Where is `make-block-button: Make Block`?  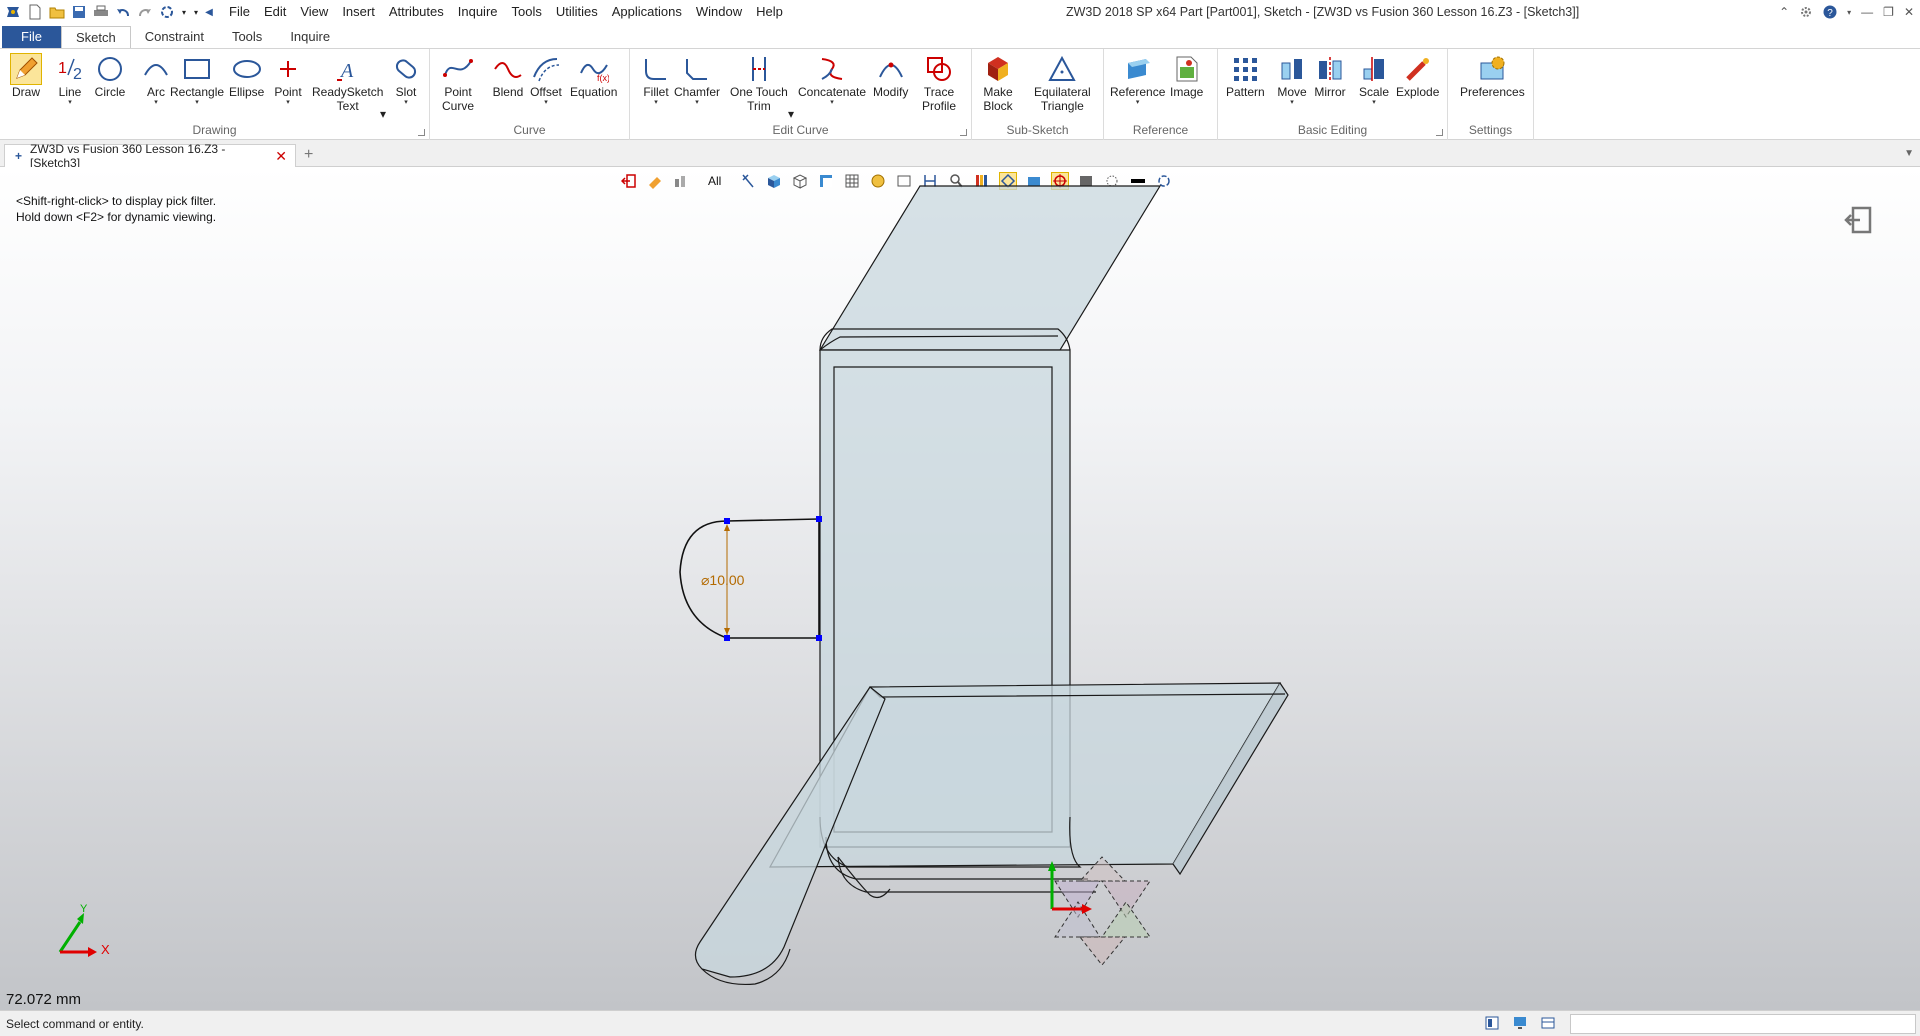
make-block-button: Make Block is located at coordinates (998, 83).